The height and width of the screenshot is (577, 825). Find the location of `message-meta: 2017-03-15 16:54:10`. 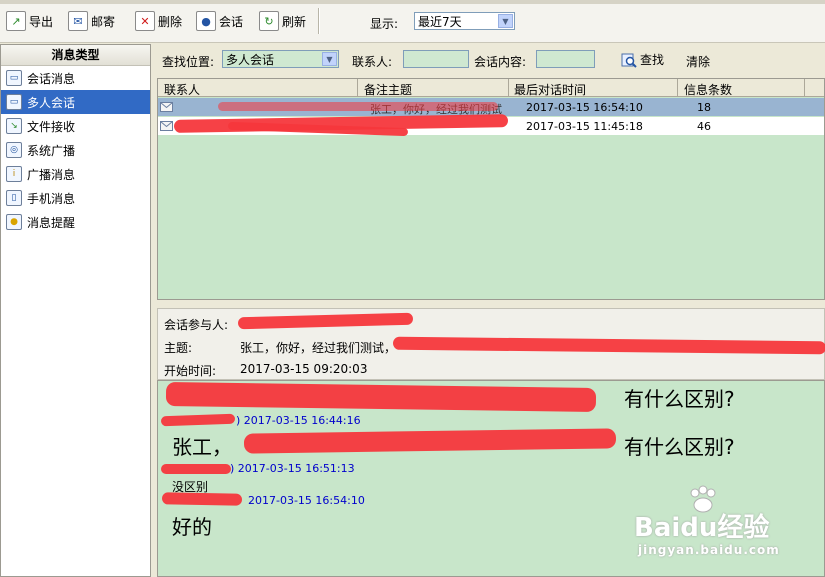

message-meta: 2017-03-15 16:54:10 is located at coordinates (306, 500).